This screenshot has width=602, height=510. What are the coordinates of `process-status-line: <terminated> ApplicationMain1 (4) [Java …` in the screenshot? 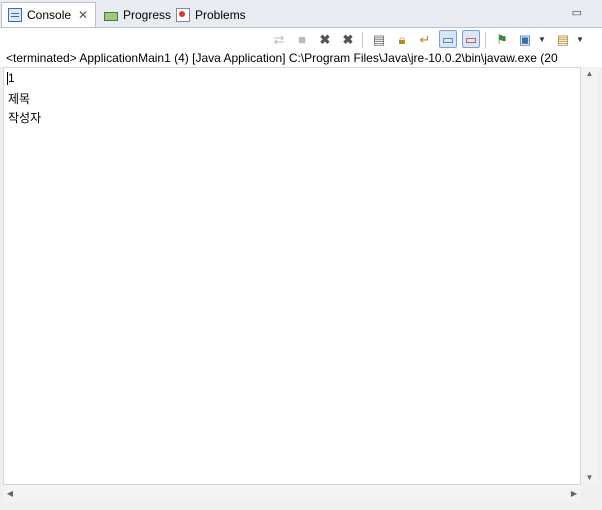 It's located at (301, 58).